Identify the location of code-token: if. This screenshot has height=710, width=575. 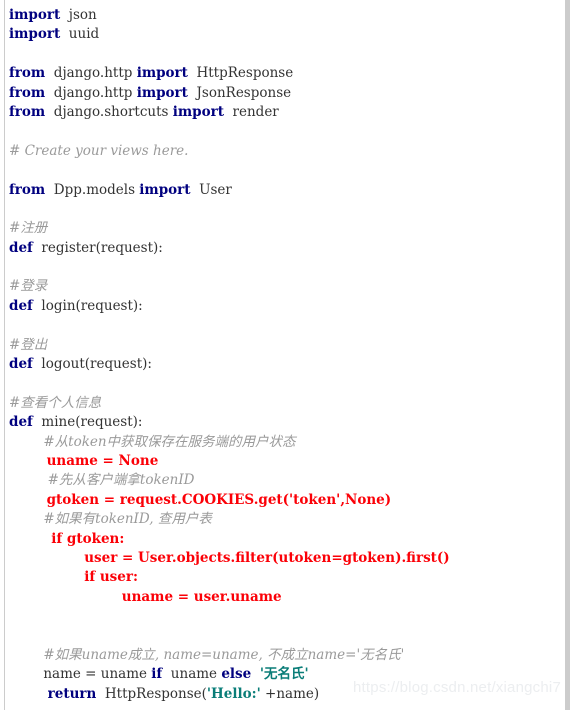
(157, 674).